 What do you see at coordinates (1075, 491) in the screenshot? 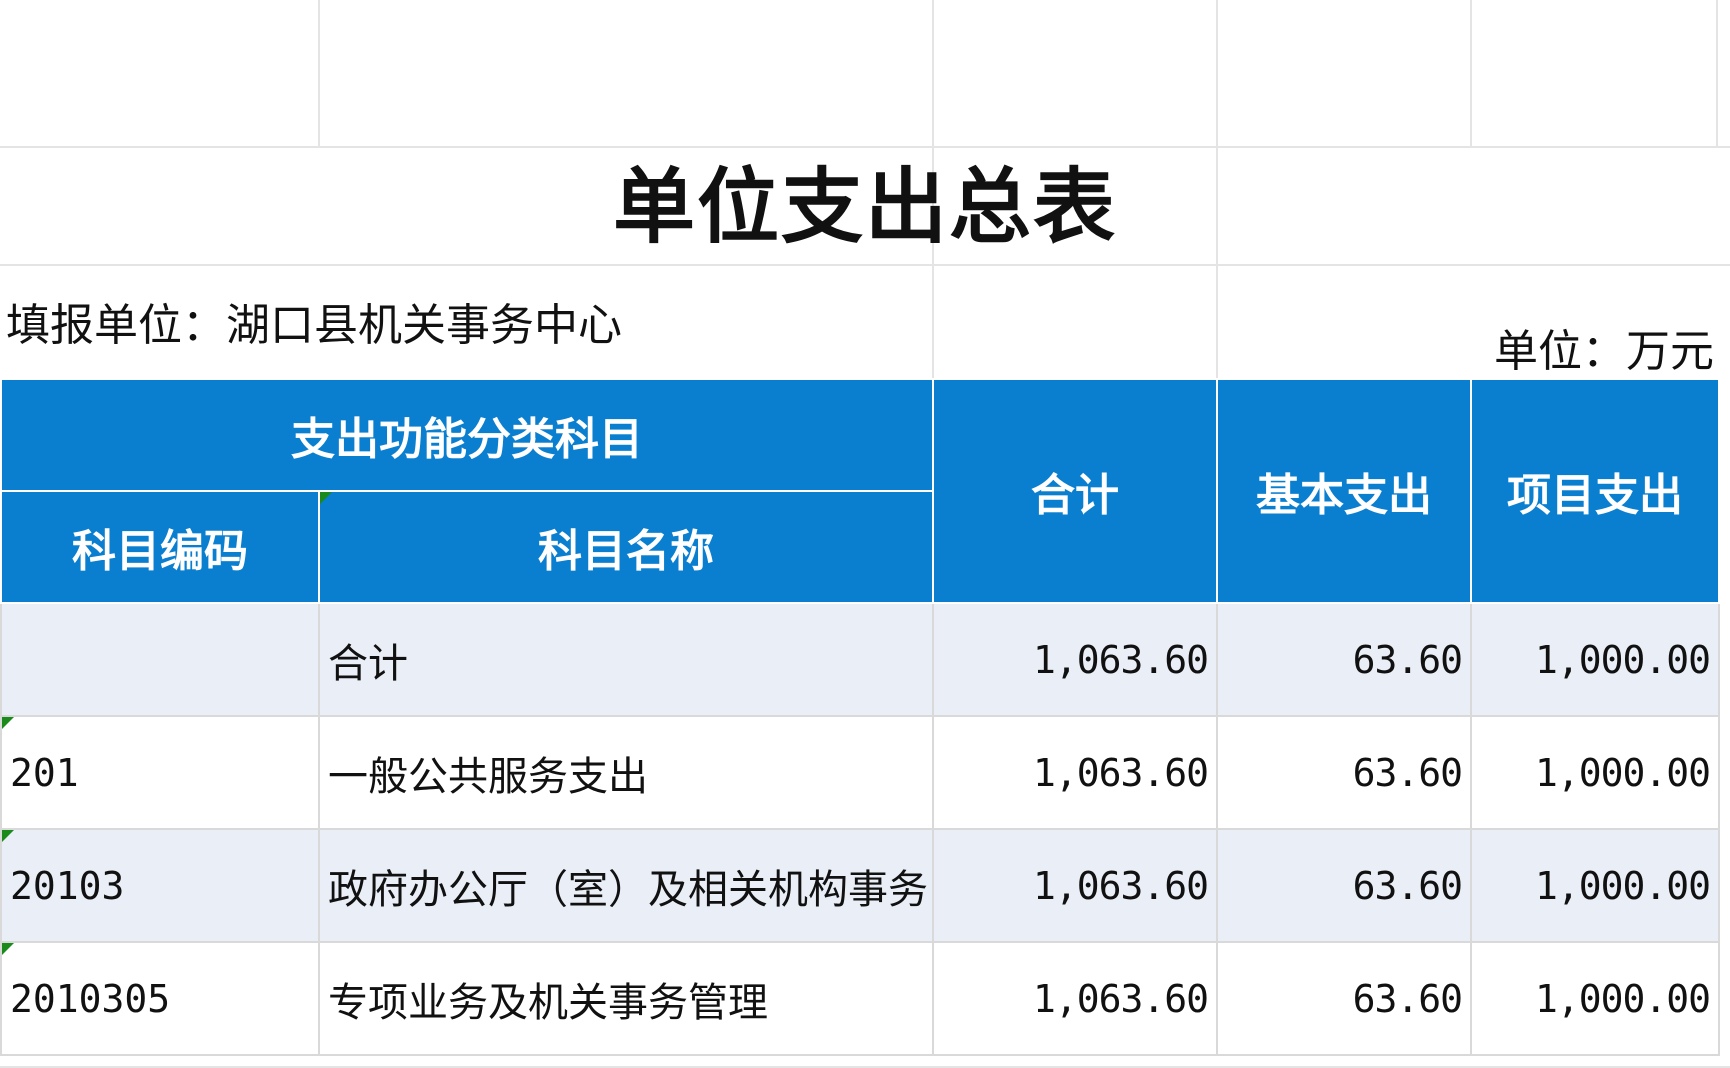
I see `header-total: 合计` at bounding box center [1075, 491].